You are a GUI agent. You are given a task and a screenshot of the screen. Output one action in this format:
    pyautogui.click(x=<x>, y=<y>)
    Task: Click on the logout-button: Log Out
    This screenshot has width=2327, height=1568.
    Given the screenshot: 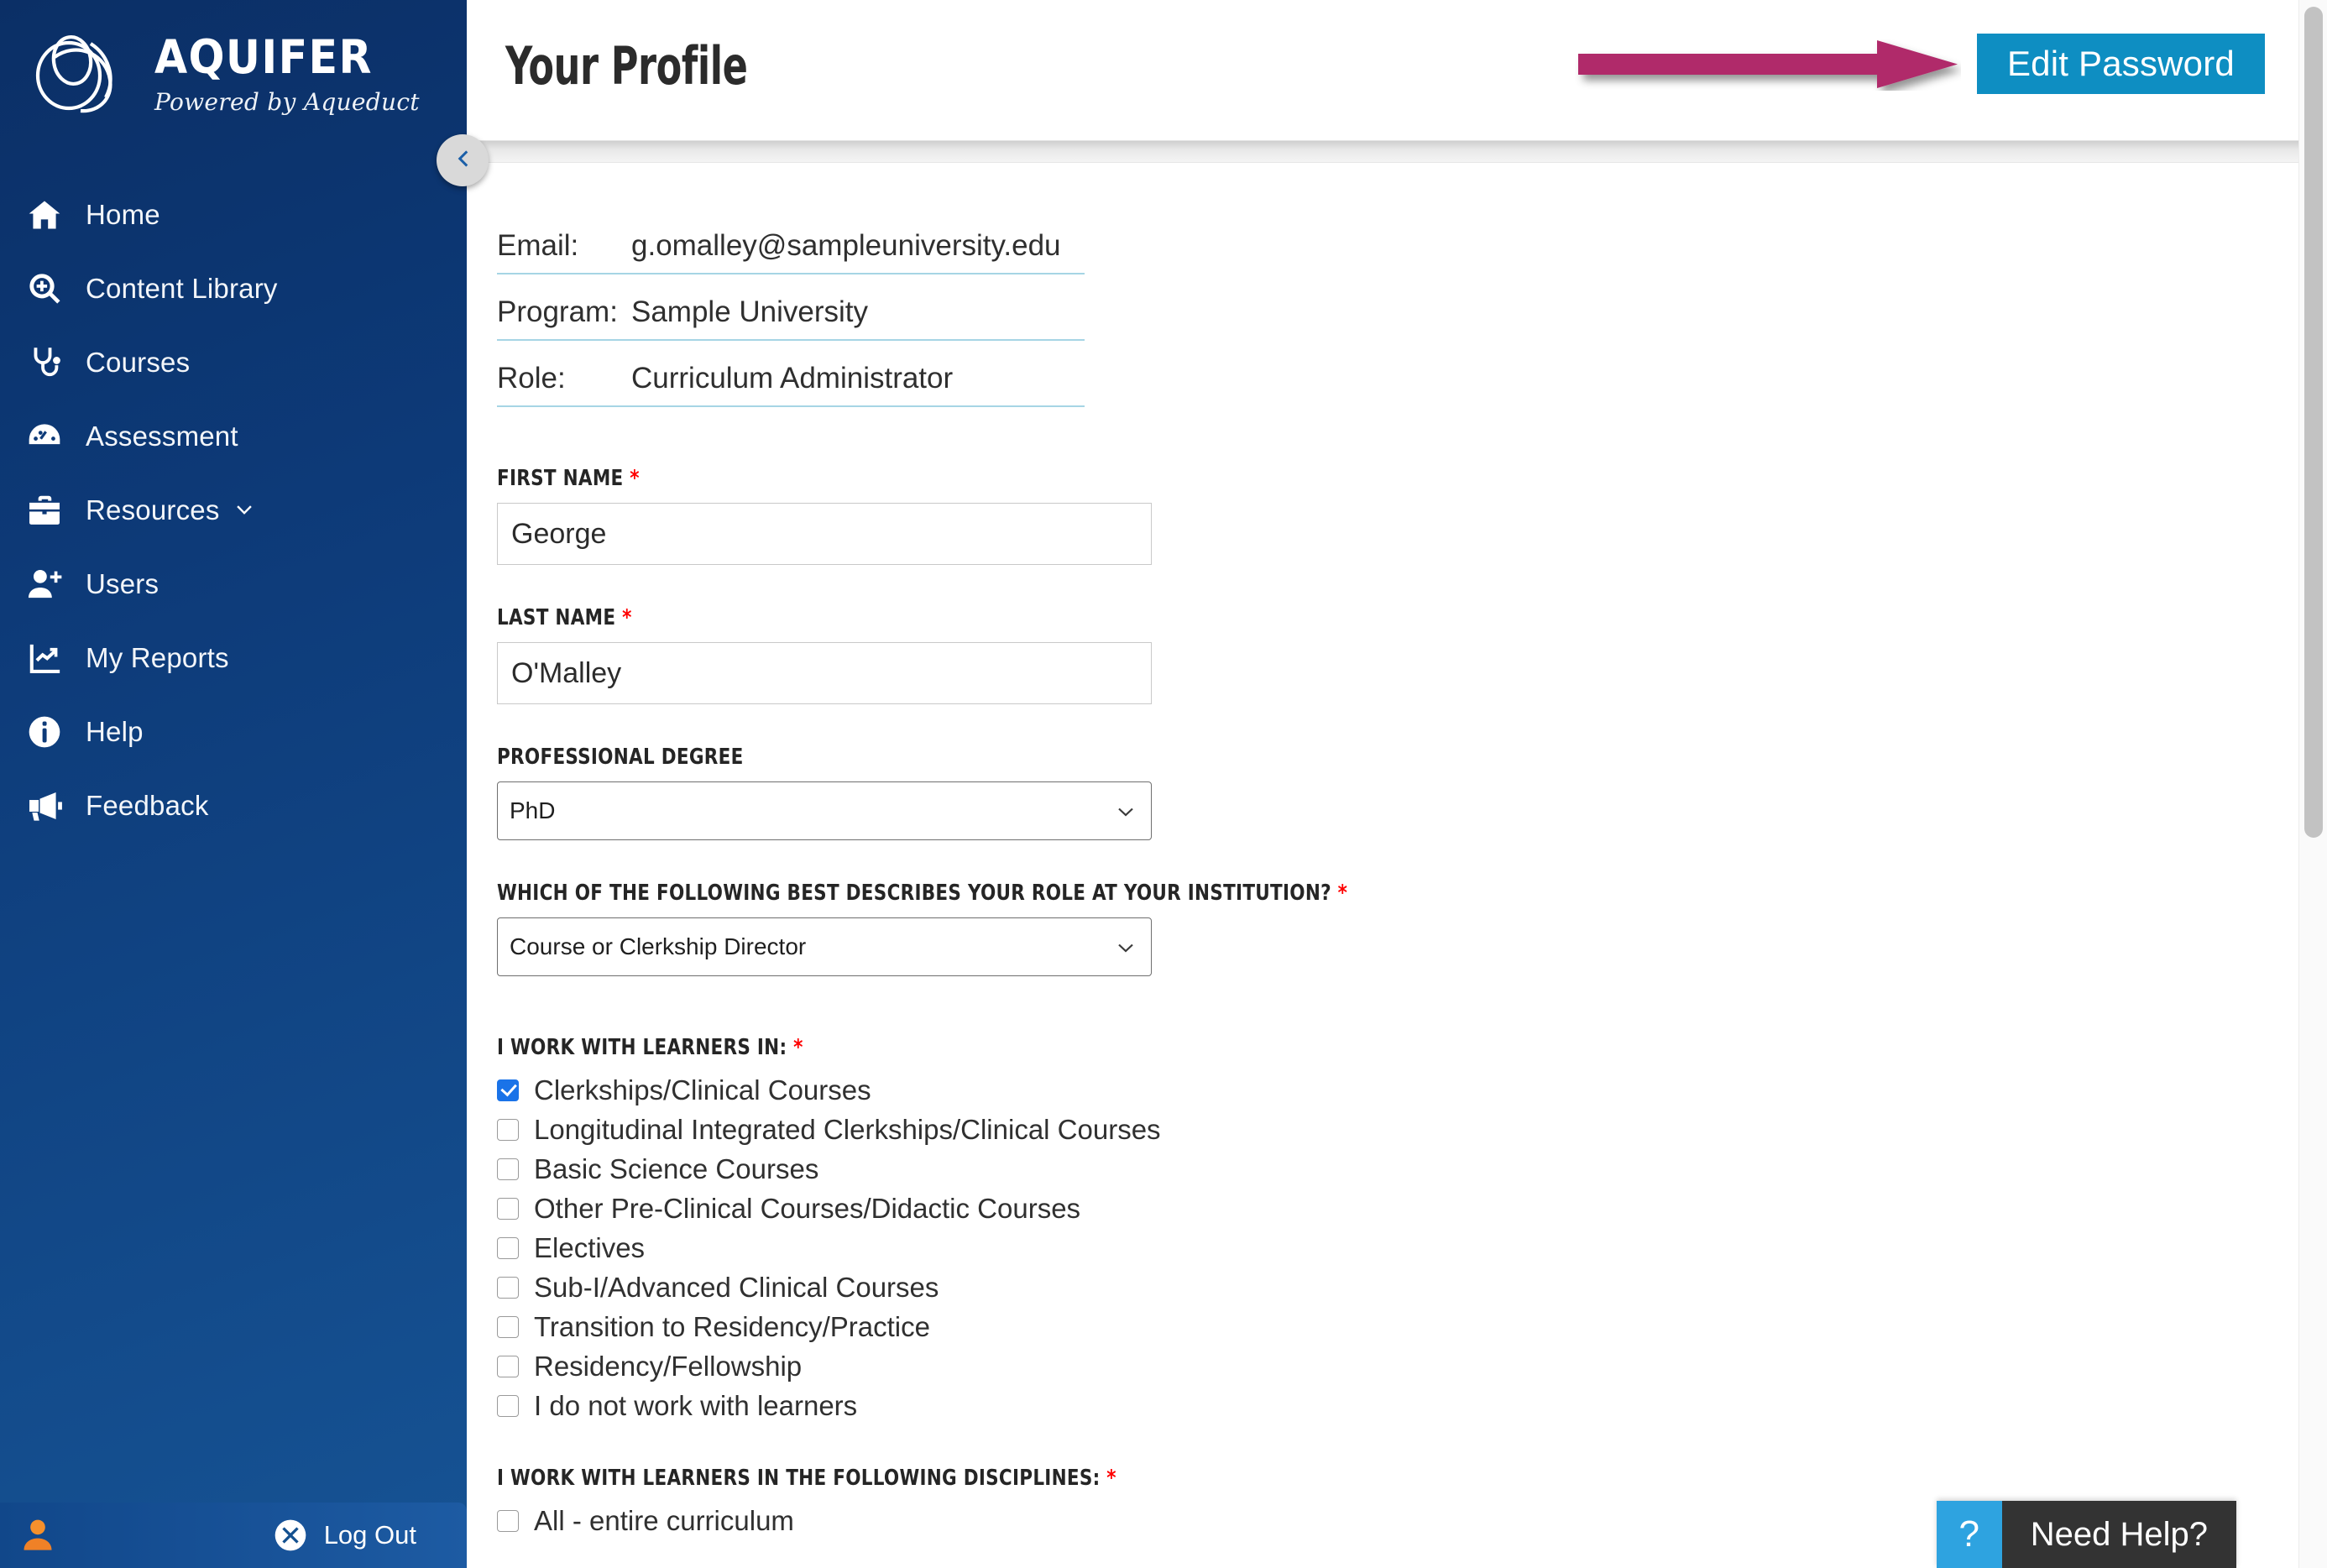 What is the action you would take?
    pyautogui.click(x=345, y=1535)
    